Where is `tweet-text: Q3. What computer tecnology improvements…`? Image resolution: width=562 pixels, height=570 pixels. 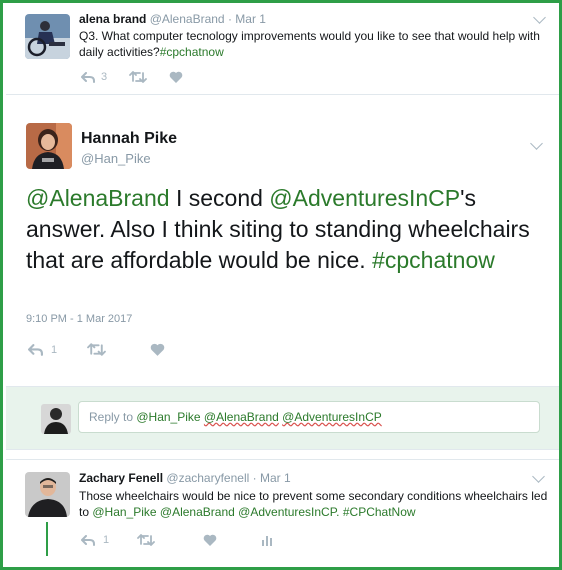 tweet-text: Q3. What computer tecnology improvements… is located at coordinates (309, 44).